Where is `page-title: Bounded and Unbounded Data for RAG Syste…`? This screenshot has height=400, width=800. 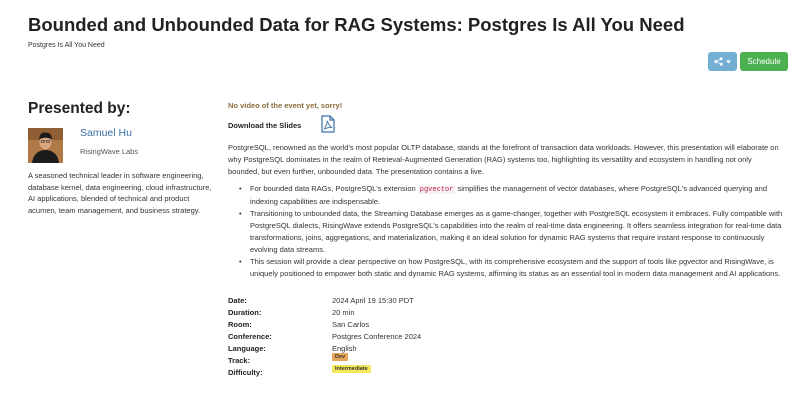
page-title: Bounded and Unbounded Data for RAG Syste… is located at coordinates (356, 24).